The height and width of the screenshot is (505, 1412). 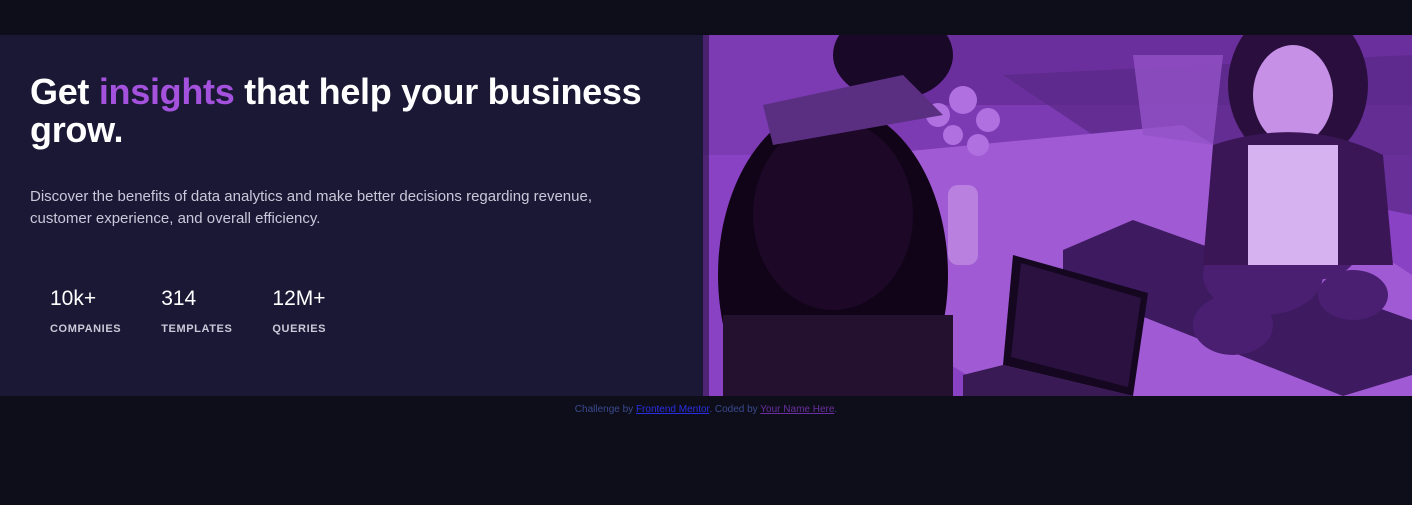 I want to click on stat-queries: 12M+ QUERIES, so click(x=299, y=311).